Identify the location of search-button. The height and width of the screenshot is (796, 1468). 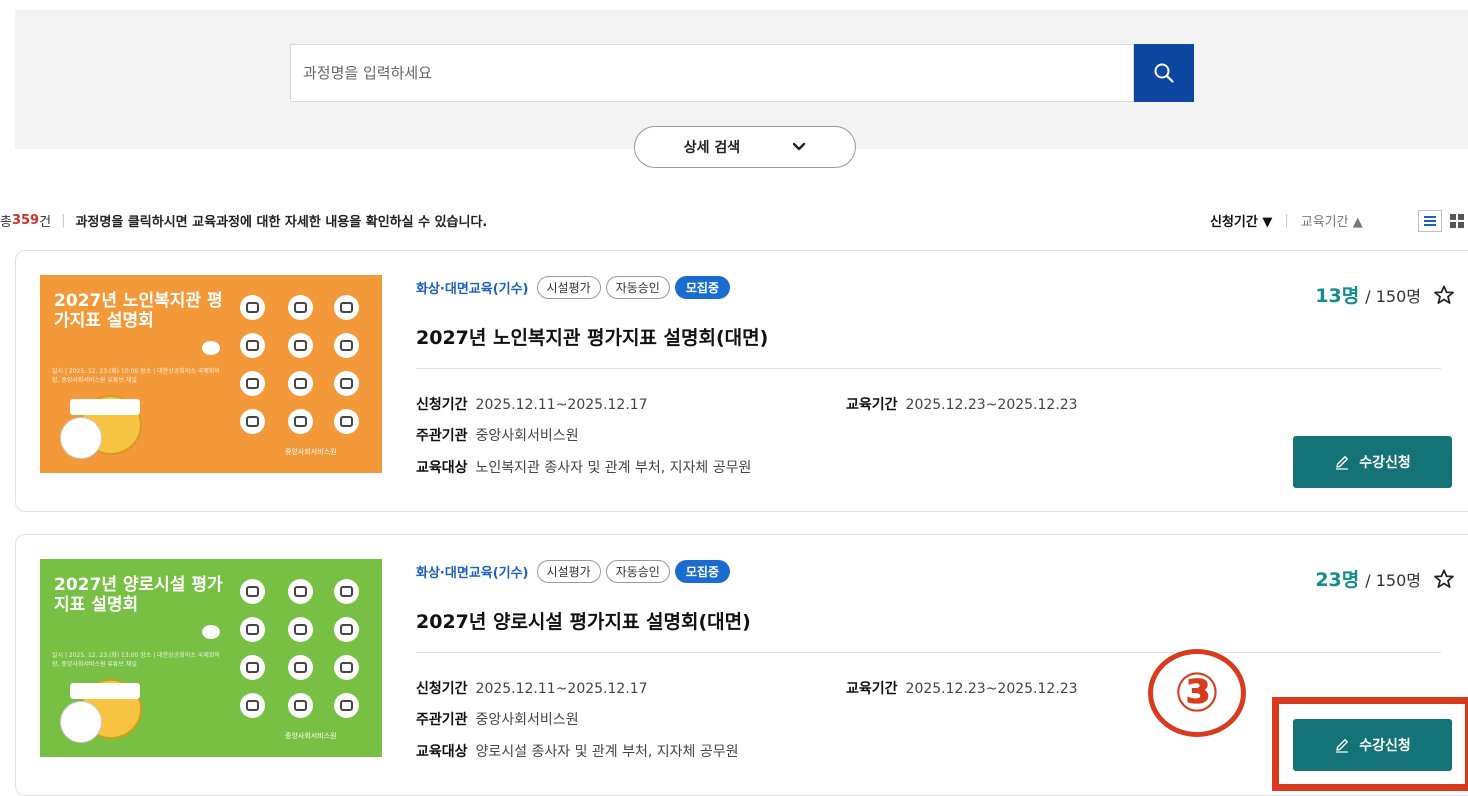
(1164, 73).